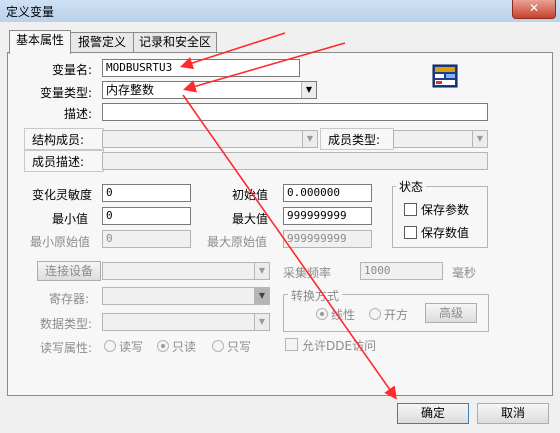 This screenshot has height=433, width=560. What do you see at coordinates (184, 347) in the screenshot?
I see `rw-readonly-label: 只读` at bounding box center [184, 347].